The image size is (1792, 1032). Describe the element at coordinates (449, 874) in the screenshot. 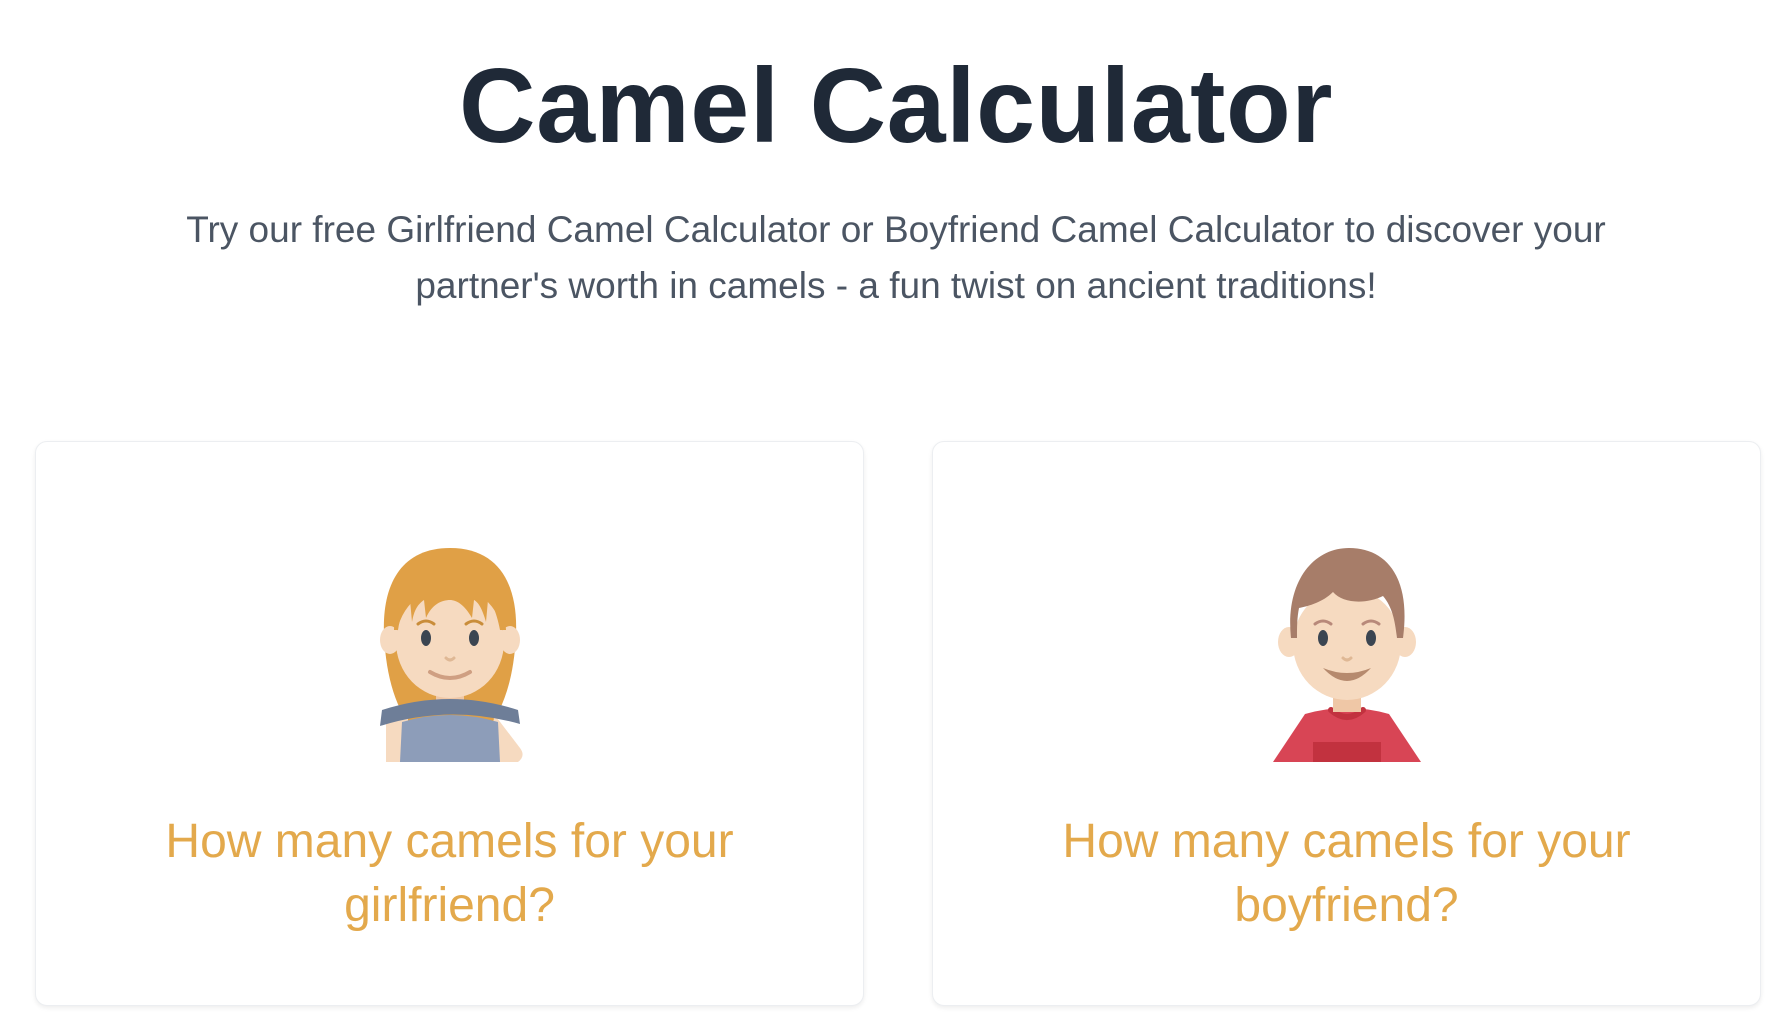

I see `girlfriend-calculator-link: How many camels for your girlfriend?` at that location.